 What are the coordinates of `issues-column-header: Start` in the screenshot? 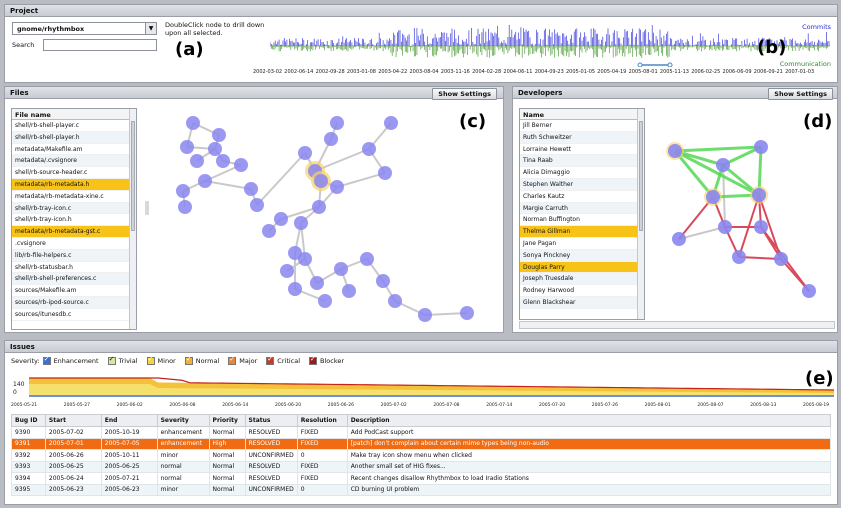 It's located at (73, 420).